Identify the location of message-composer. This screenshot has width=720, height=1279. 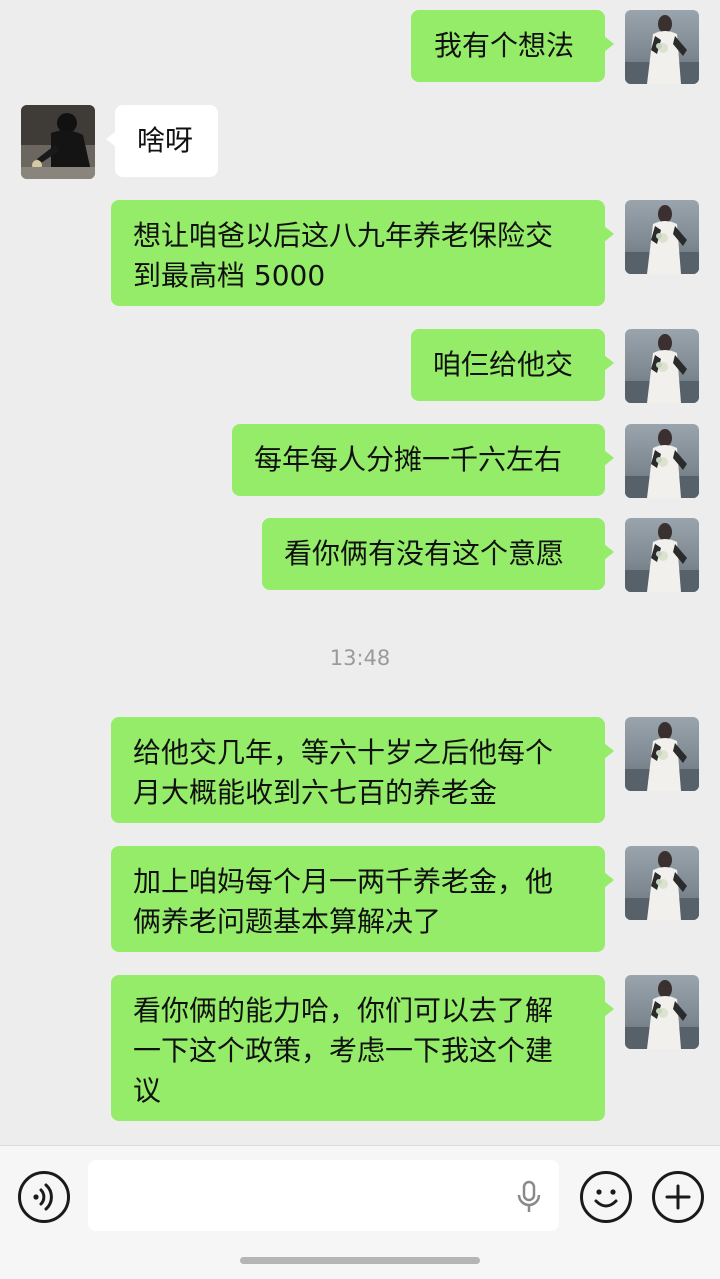
(360, 1212).